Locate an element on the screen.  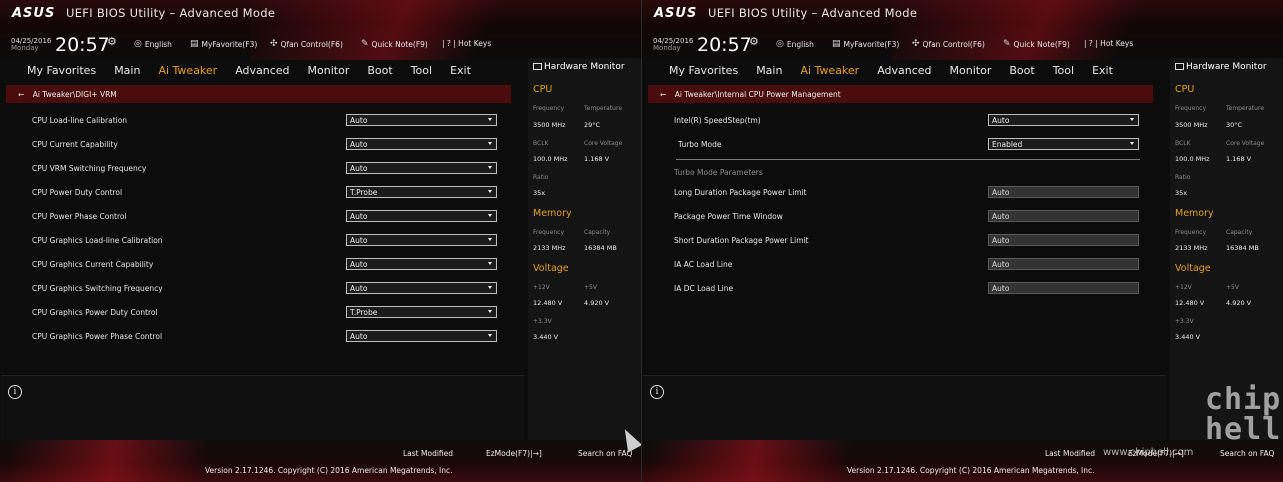
gfx-power-duty-dropdown: T.Probe is located at coordinates (421, 312).